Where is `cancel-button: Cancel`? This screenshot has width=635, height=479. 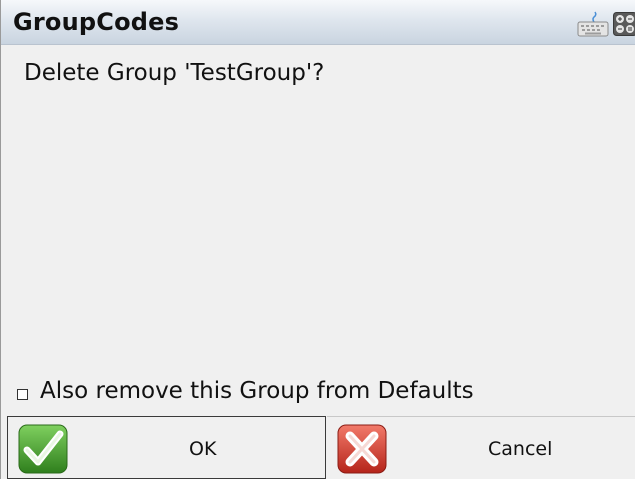 cancel-button: Cancel is located at coordinates (481, 447).